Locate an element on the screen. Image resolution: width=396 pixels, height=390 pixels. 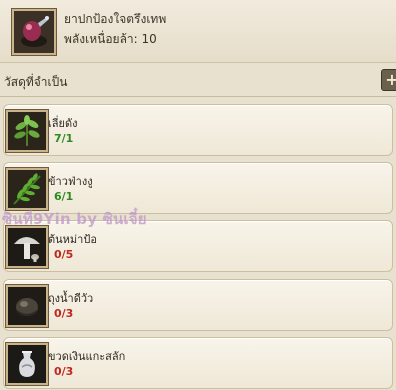
recipe-title: ยาปกป้องใจตรึงเทพ is located at coordinates (115, 19).